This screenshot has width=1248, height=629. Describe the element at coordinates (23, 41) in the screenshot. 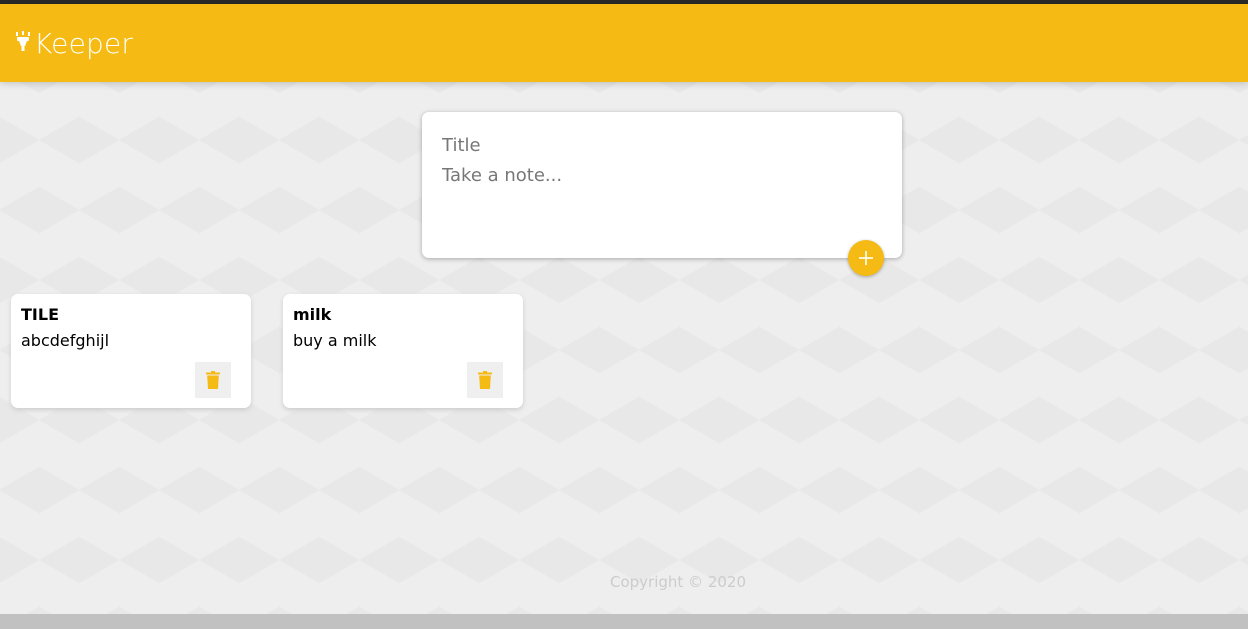

I see `highlighter-icon` at that location.